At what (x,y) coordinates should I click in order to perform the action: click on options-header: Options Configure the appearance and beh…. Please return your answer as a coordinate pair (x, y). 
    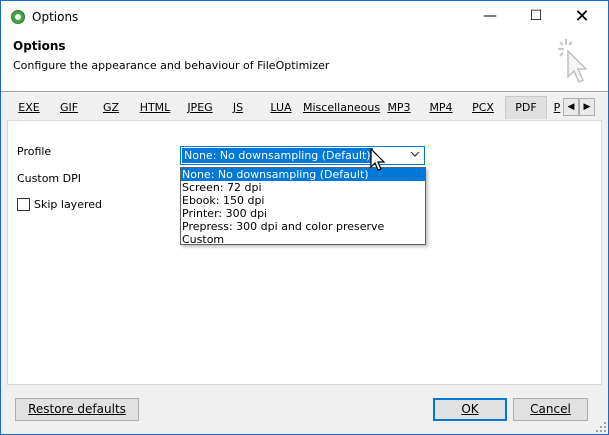
    Looking at the image, I should click on (304, 63).